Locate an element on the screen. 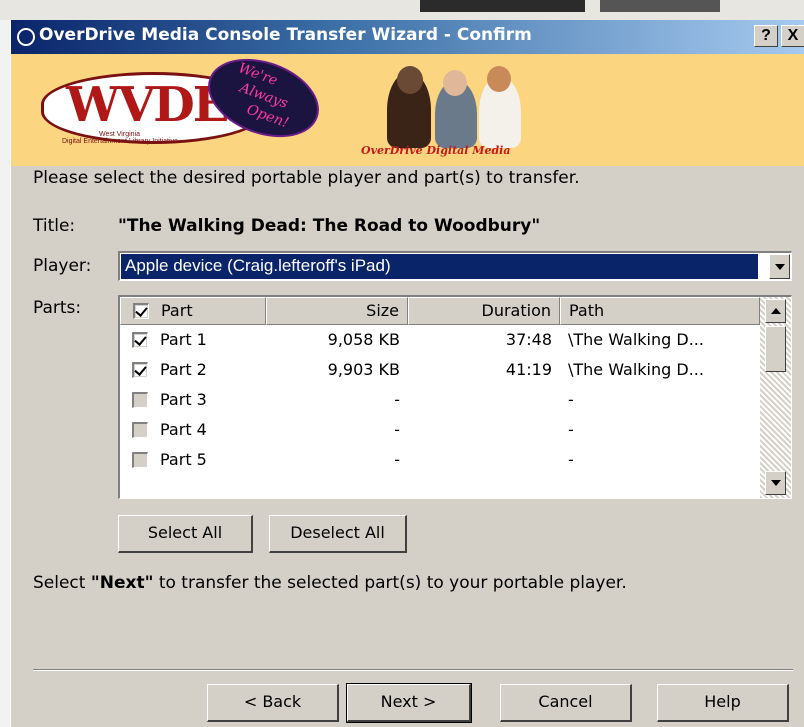 The width and height of the screenshot is (804, 727). part-name: Part 3 is located at coordinates (183, 399).